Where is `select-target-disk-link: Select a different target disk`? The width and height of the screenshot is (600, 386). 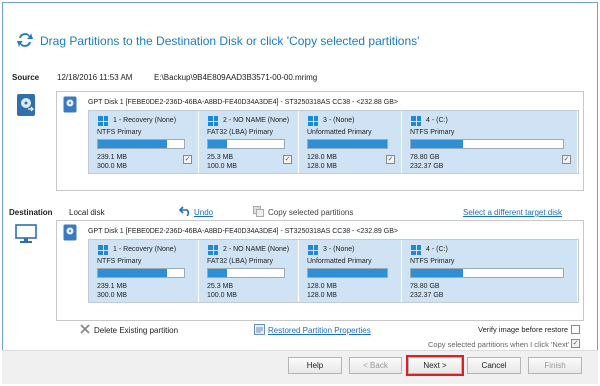
select-target-disk-link: Select a different target disk is located at coordinates (512, 212).